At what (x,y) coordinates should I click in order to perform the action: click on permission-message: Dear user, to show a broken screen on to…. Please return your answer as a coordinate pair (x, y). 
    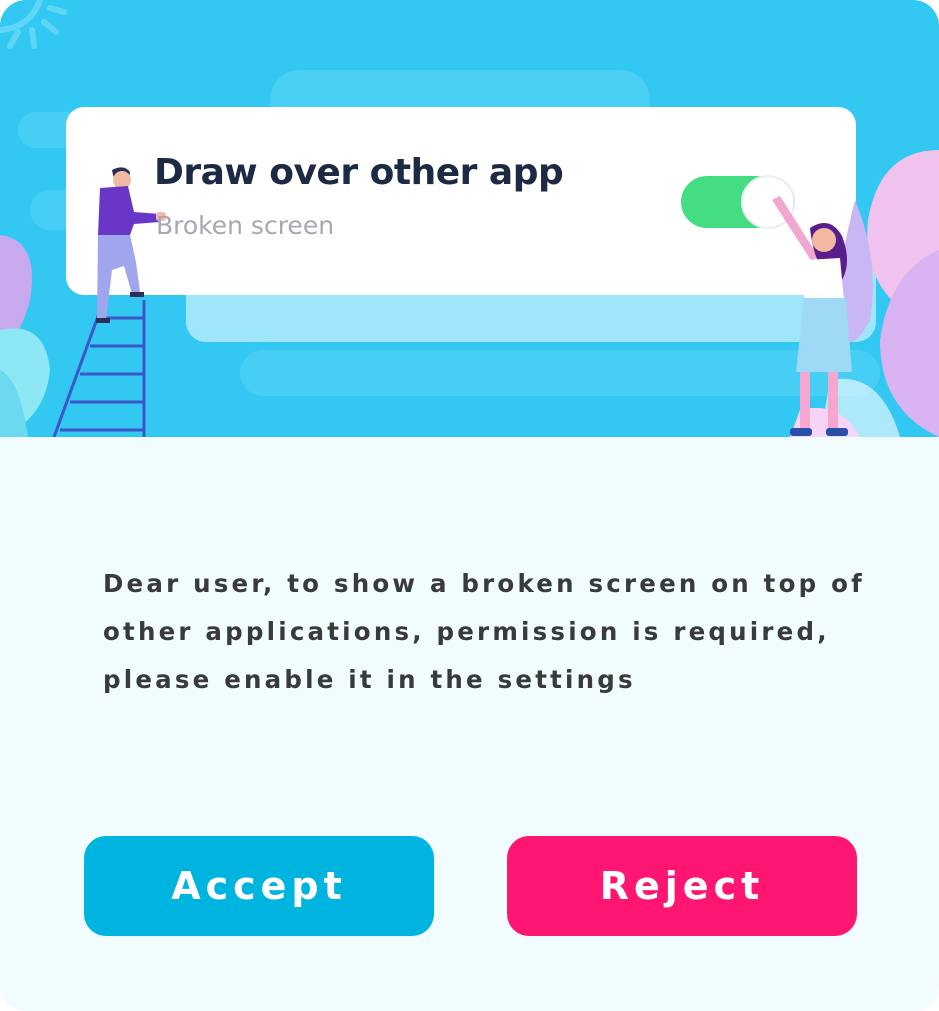
    Looking at the image, I should click on (484, 631).